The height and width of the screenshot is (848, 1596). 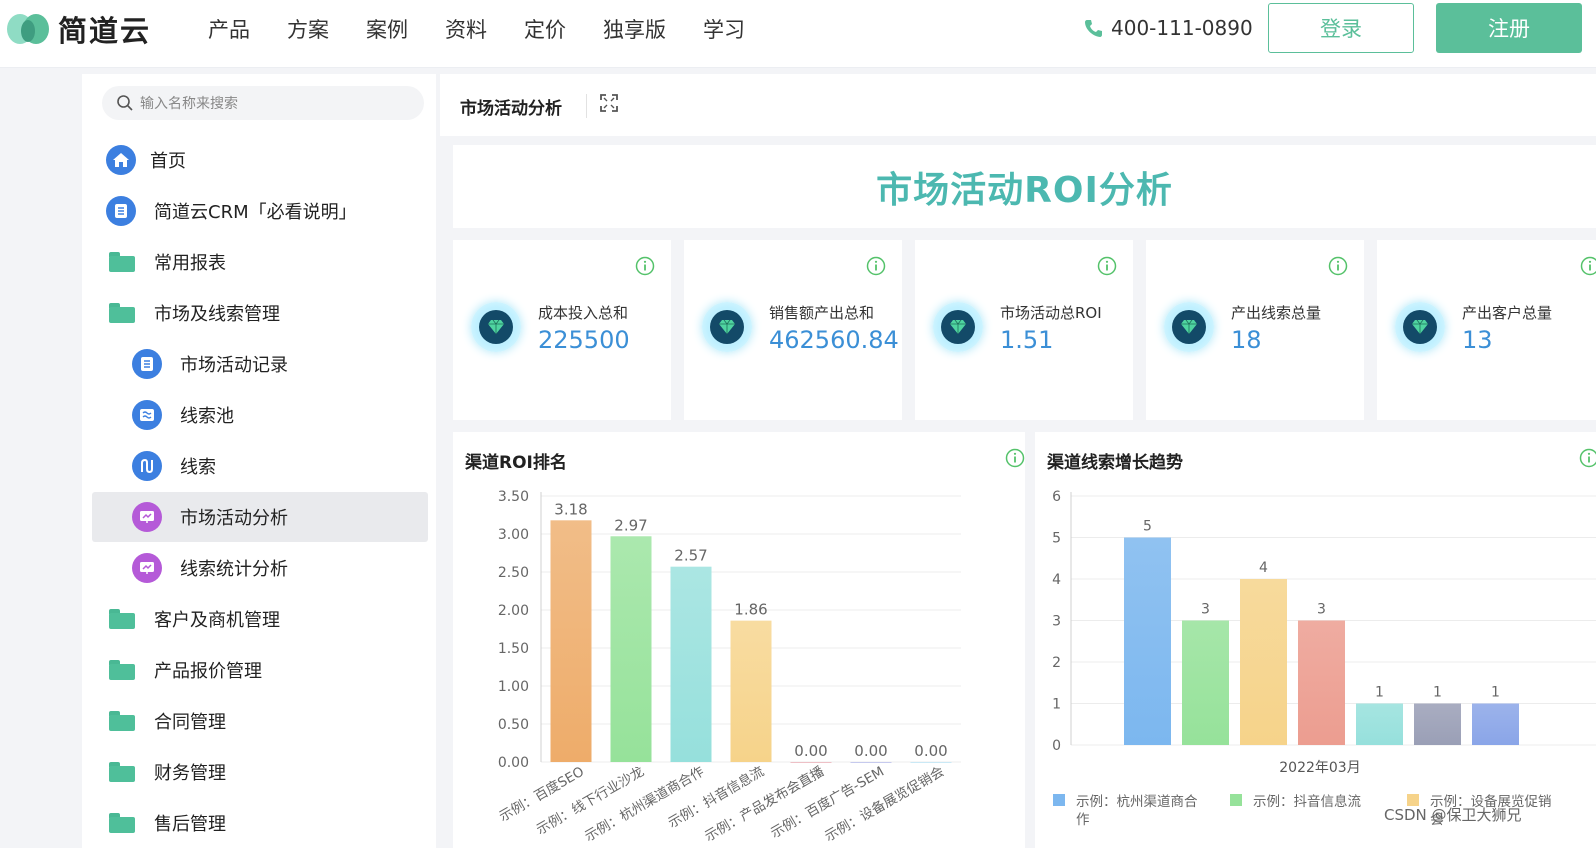 I want to click on folder-open-icon, so click(x=122, y=313).